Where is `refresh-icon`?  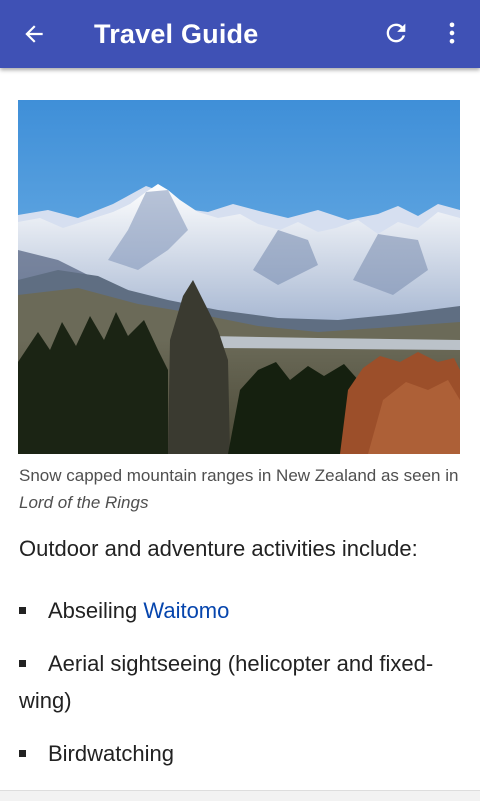
refresh-icon is located at coordinates (396, 33).